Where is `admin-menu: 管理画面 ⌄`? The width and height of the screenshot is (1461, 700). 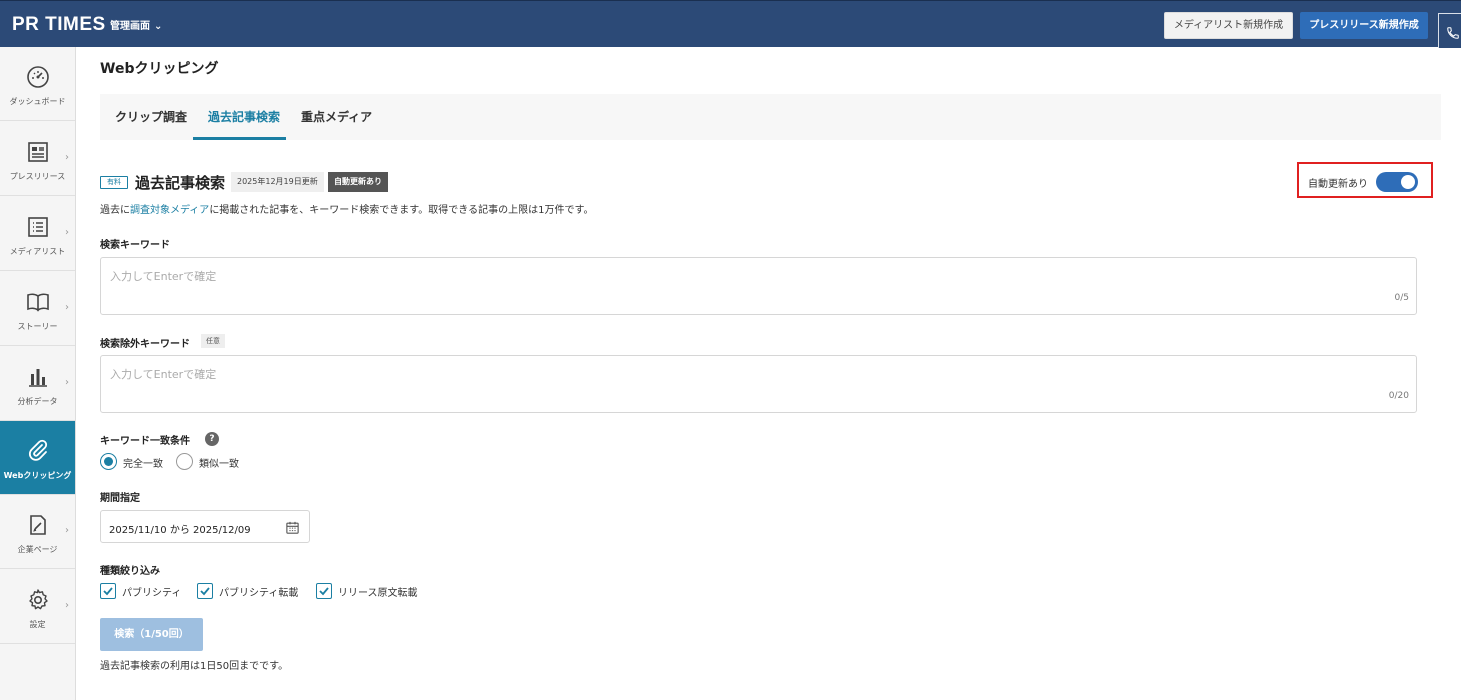
admin-menu: 管理画面 ⌄ is located at coordinates (136, 24).